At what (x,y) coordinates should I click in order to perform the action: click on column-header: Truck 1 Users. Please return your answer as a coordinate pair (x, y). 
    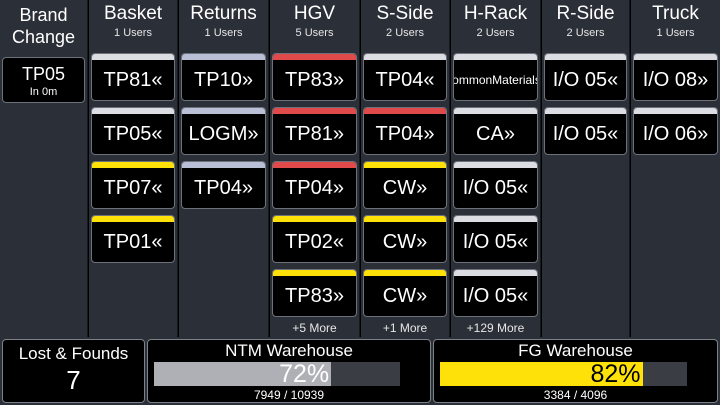
    Looking at the image, I should click on (675, 25).